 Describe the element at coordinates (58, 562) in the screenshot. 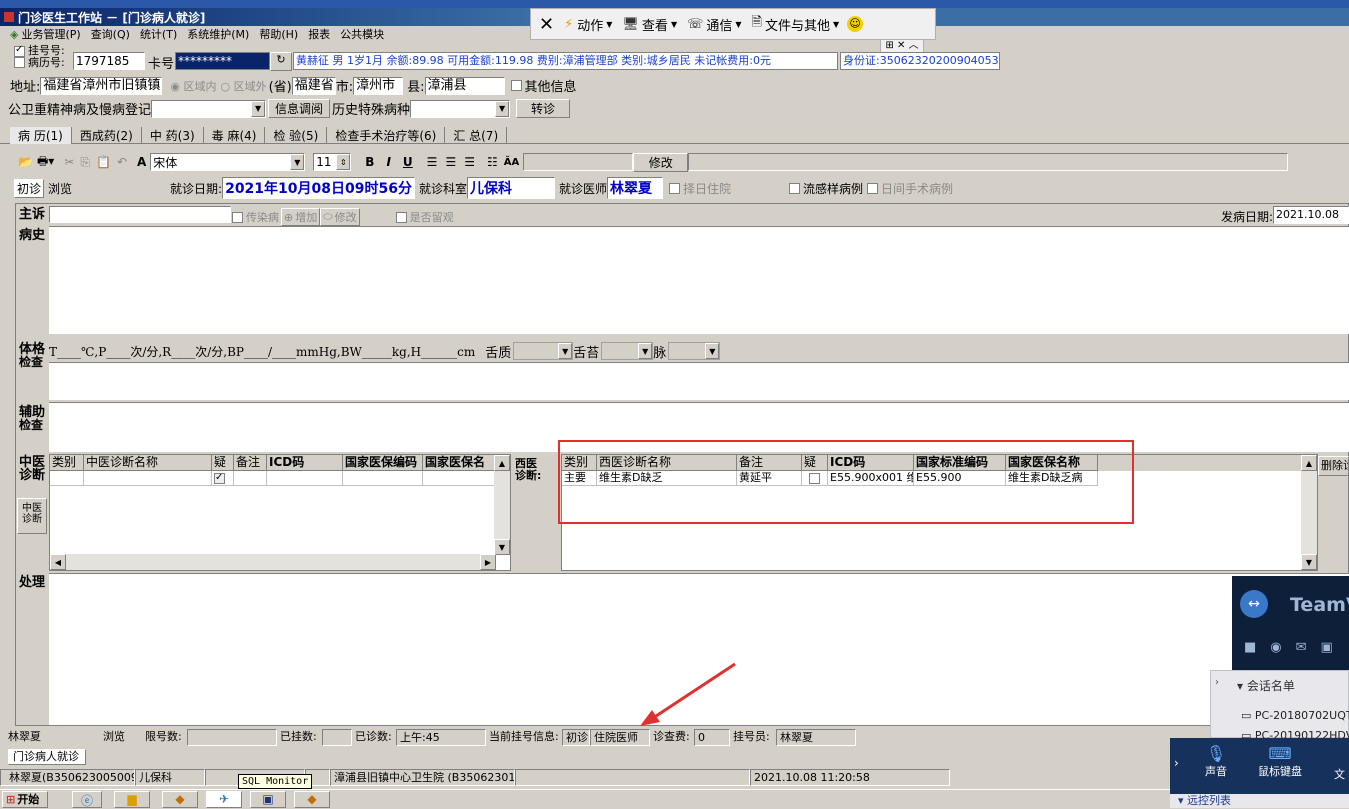

I see `scroll-left-icon: ◀` at that location.